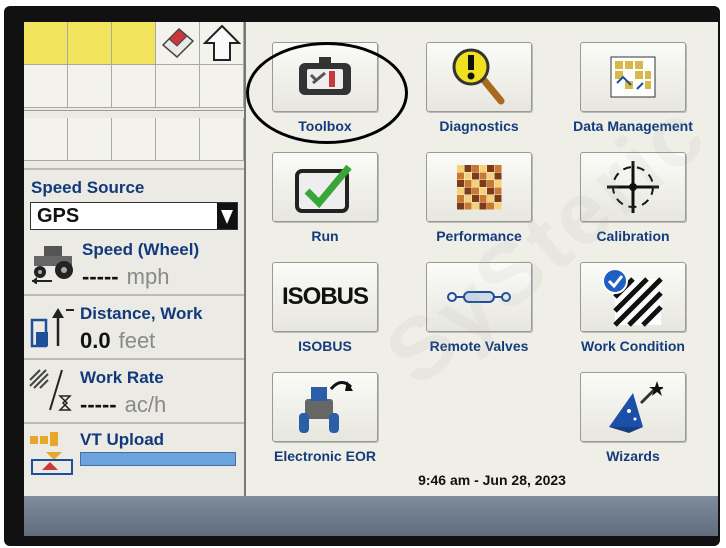  What do you see at coordinates (98, 404) in the screenshot?
I see `work-rate-value: -----` at bounding box center [98, 404].